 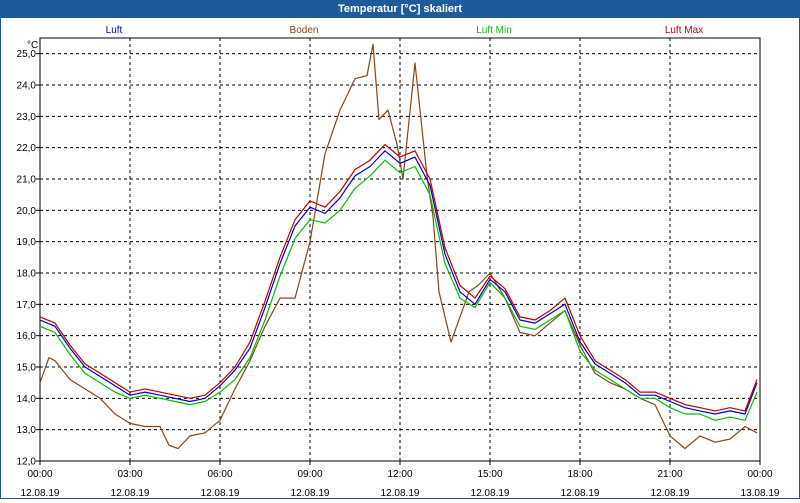 I want to click on legend-luft: Luft, so click(x=114, y=30).